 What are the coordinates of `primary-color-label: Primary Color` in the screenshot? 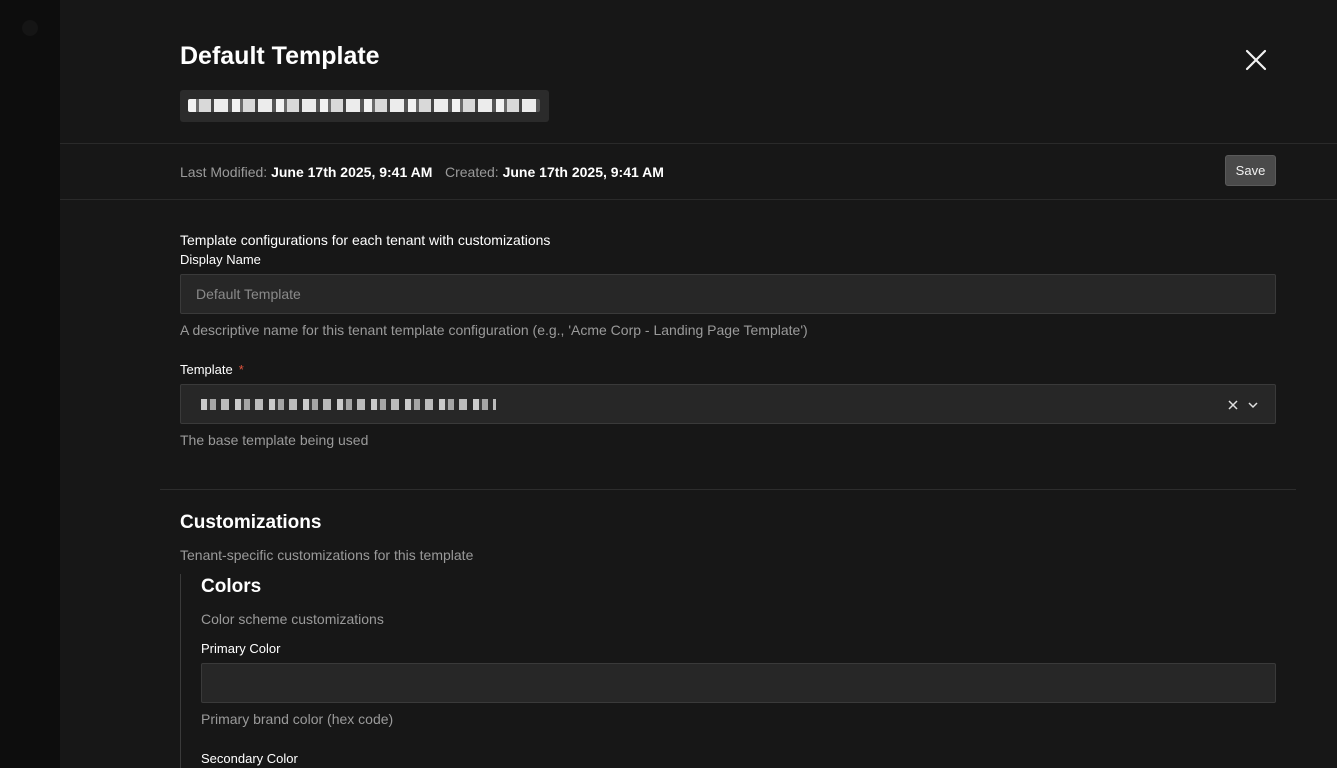 It's located at (241, 648).